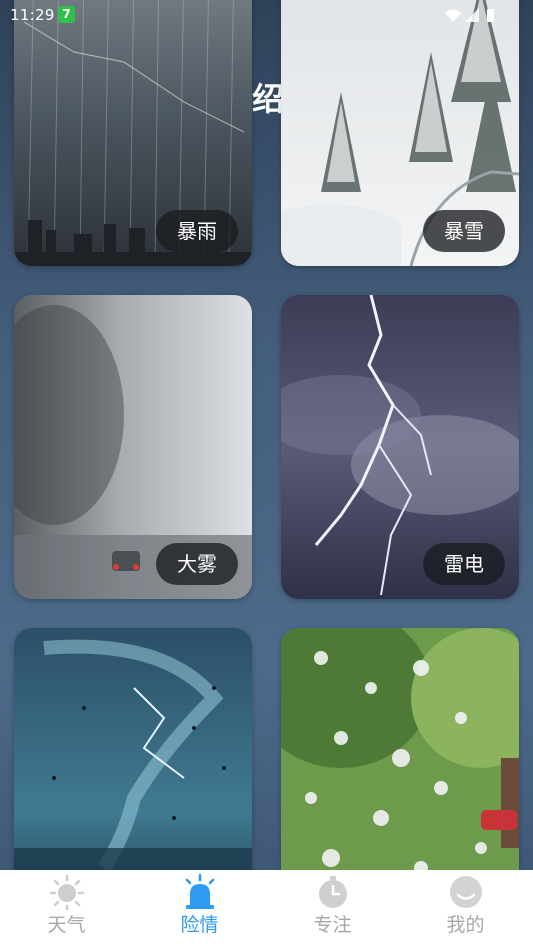 The image size is (533, 948). What do you see at coordinates (332, 909) in the screenshot?
I see `tab-focus: 专注` at bounding box center [332, 909].